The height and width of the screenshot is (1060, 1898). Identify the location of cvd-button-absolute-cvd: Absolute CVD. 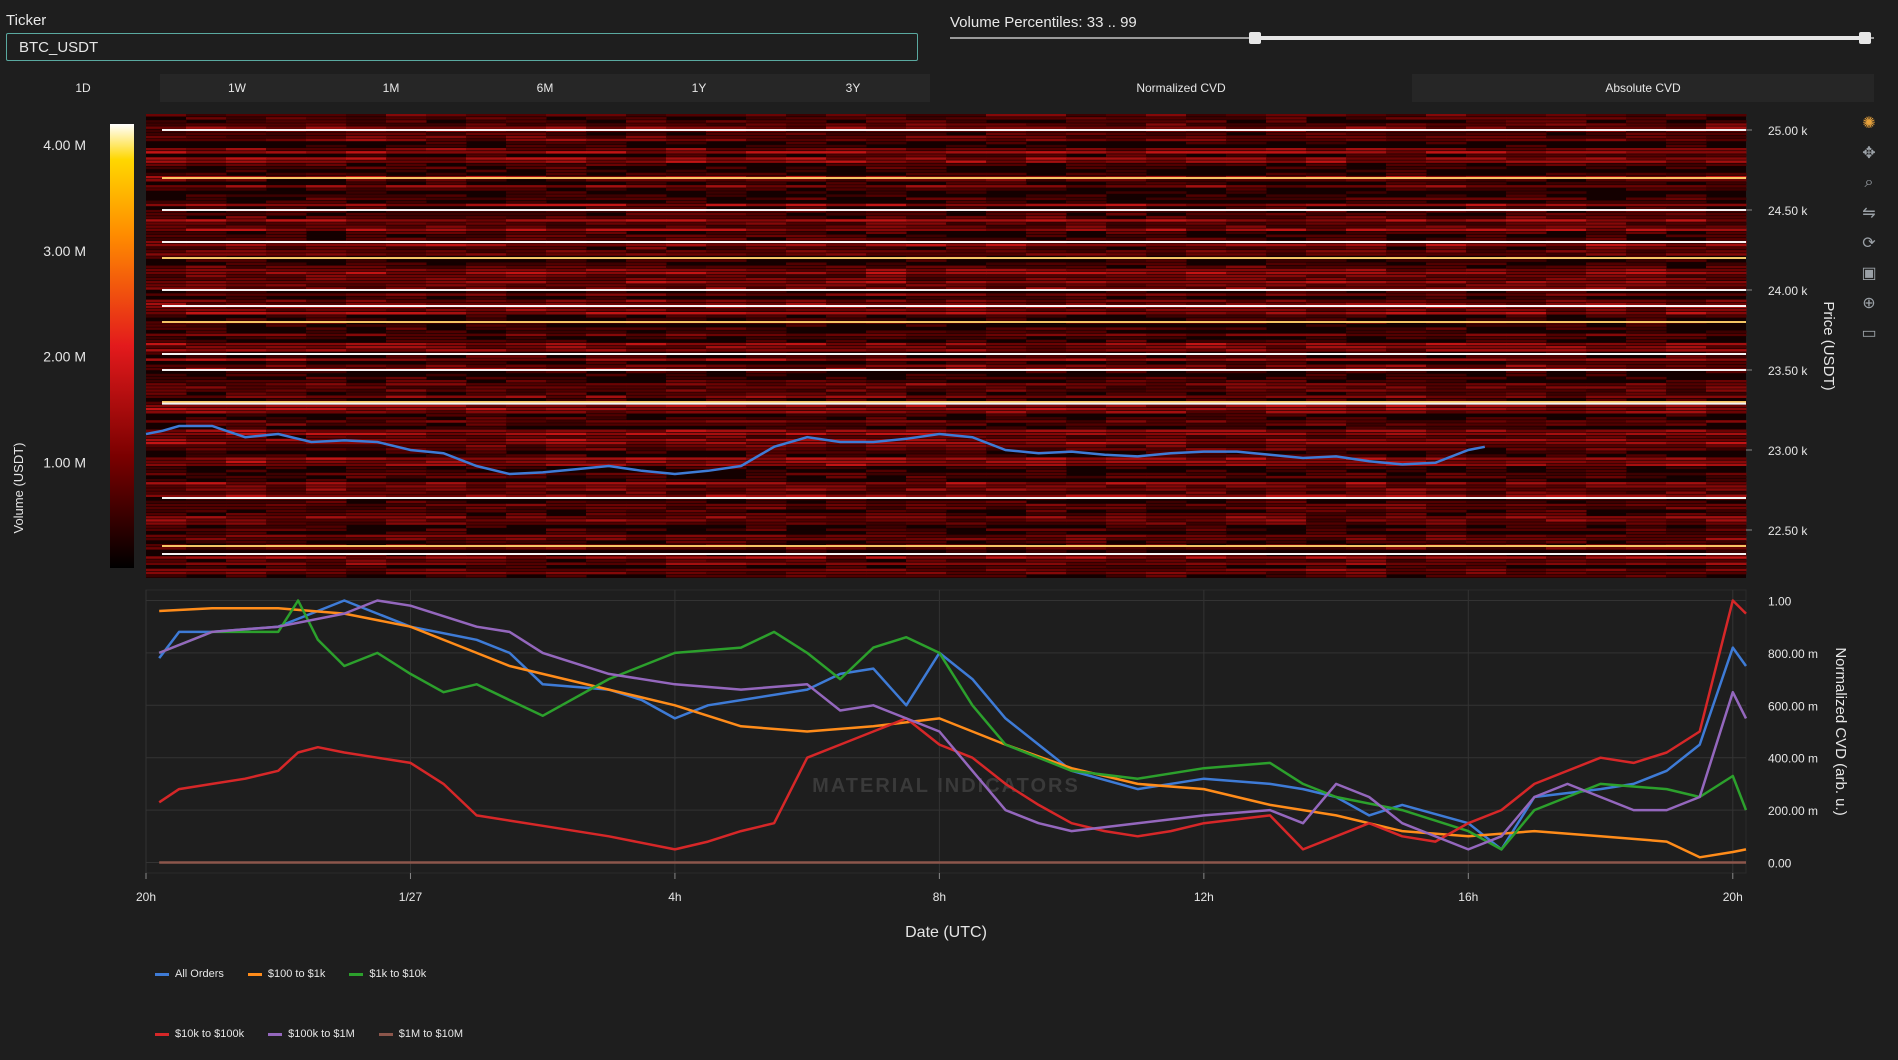
(1643, 88).